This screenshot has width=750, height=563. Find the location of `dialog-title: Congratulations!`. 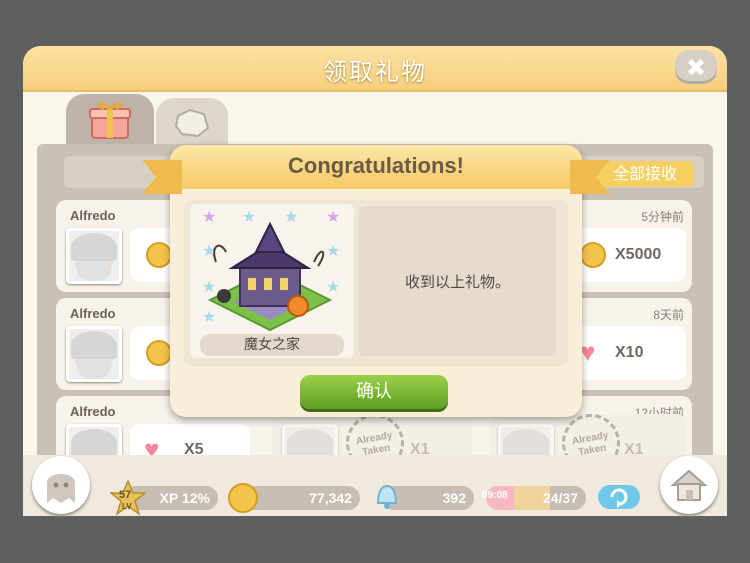

dialog-title: Congratulations! is located at coordinates (376, 165).